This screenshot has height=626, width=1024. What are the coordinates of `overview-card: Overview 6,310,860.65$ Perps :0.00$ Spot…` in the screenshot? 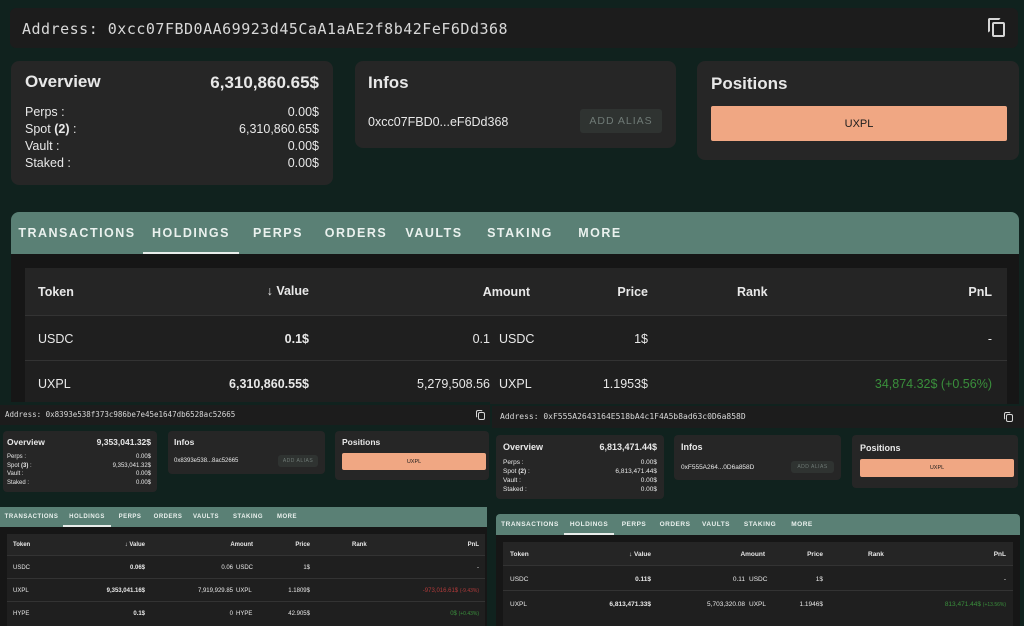 It's located at (172, 123).